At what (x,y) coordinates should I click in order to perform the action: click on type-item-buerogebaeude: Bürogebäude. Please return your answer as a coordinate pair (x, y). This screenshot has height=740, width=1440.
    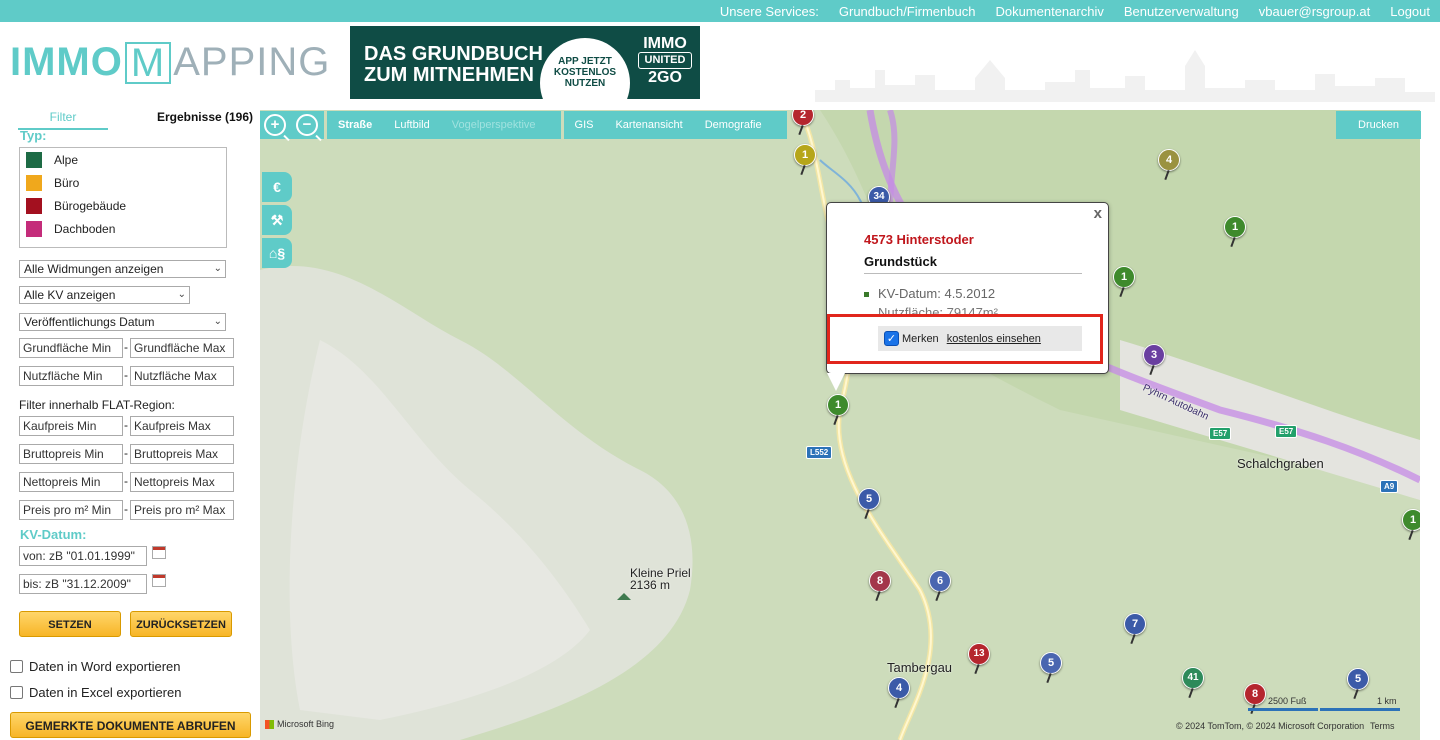
    Looking at the image, I should click on (123, 205).